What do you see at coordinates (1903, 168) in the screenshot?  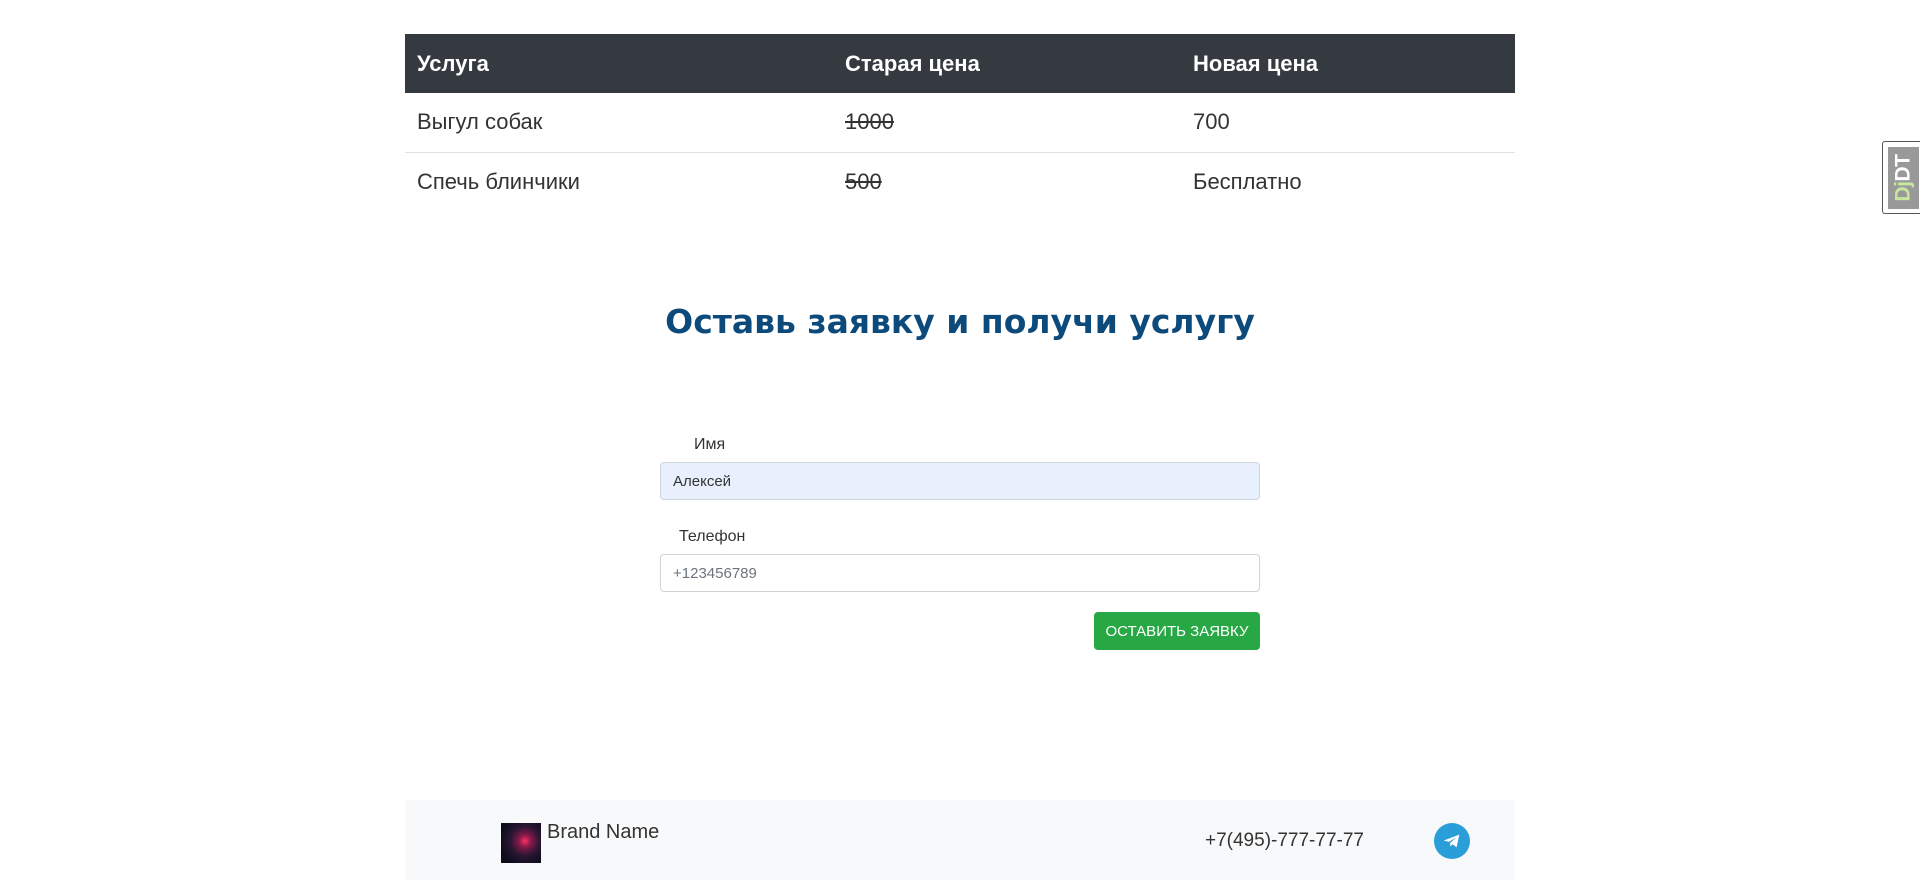 I see `djdt-label-dt: DT` at bounding box center [1903, 168].